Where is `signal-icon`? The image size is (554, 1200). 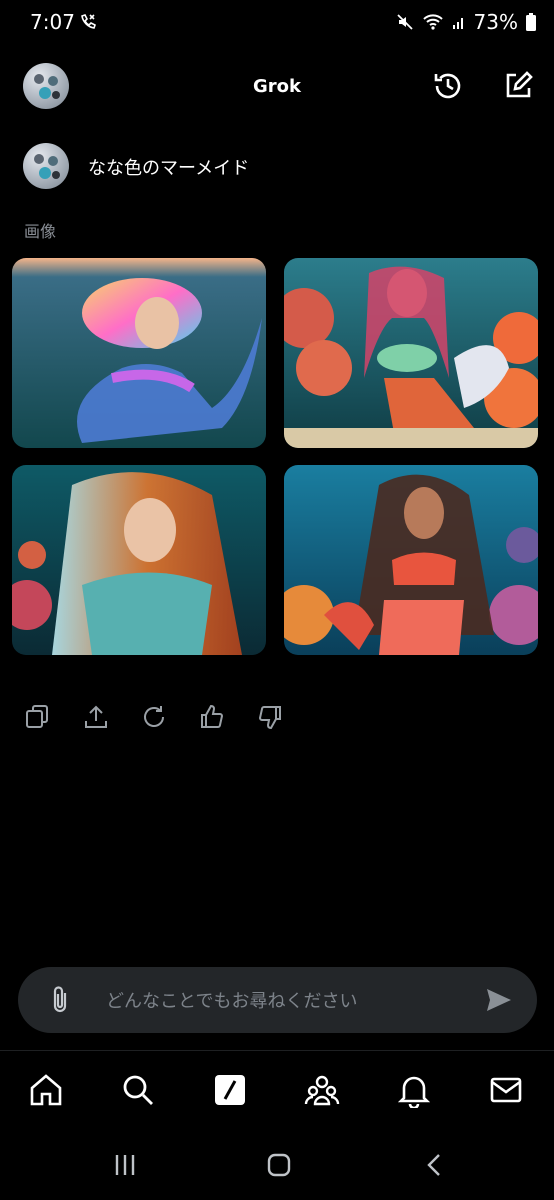
signal-icon is located at coordinates (459, 22).